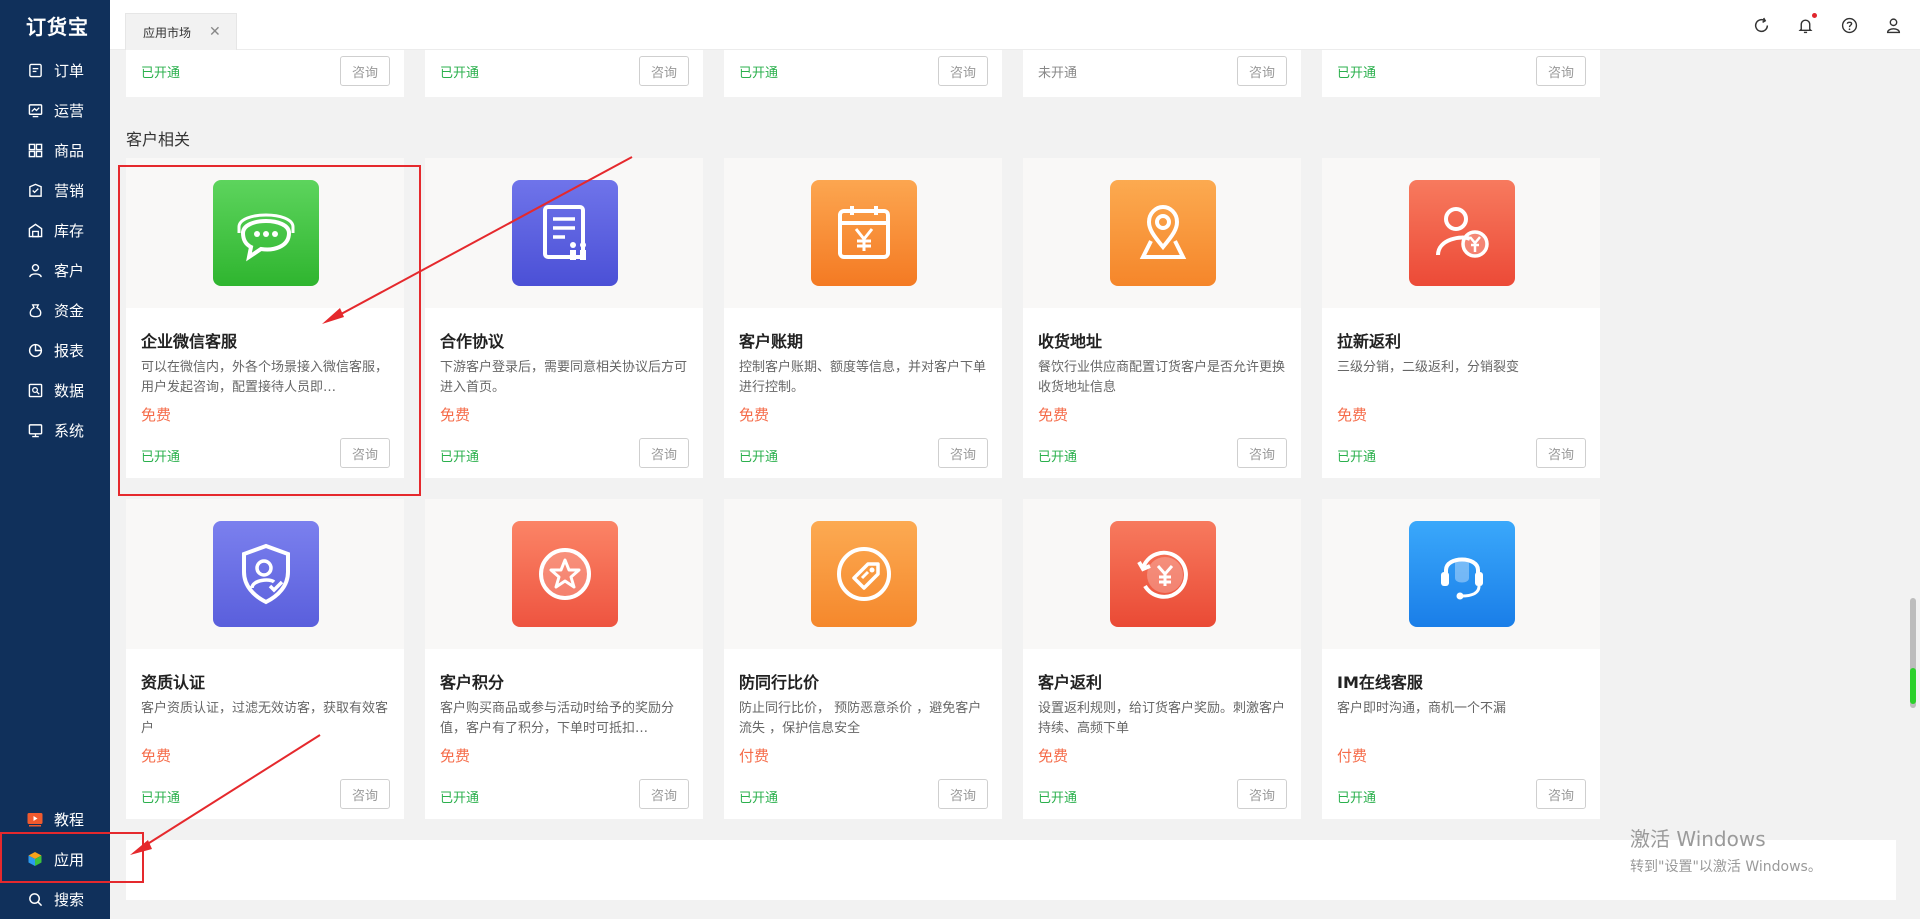  What do you see at coordinates (1698, 839) in the screenshot?
I see `watermark-line-1: 激活 Windows` at bounding box center [1698, 839].